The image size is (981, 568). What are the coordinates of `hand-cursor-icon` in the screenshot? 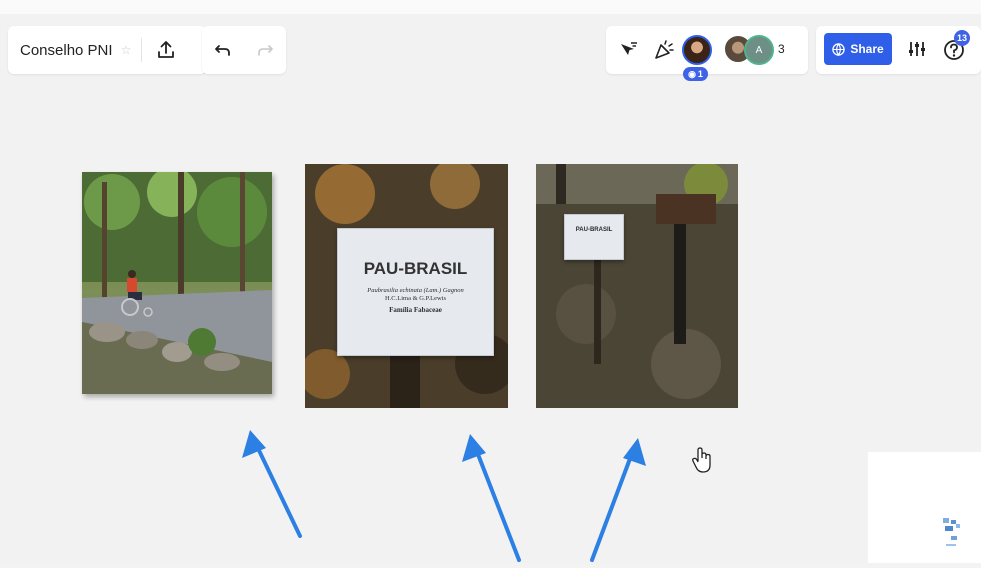 It's located at (701, 460).